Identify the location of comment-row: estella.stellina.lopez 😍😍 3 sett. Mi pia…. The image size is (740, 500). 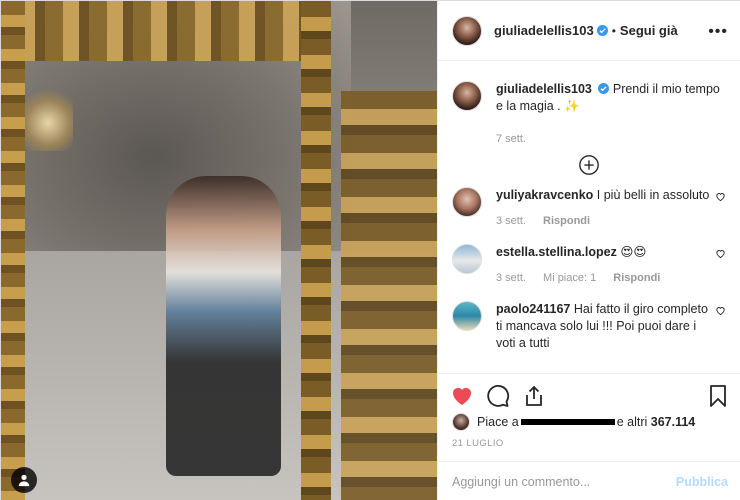
(589, 265).